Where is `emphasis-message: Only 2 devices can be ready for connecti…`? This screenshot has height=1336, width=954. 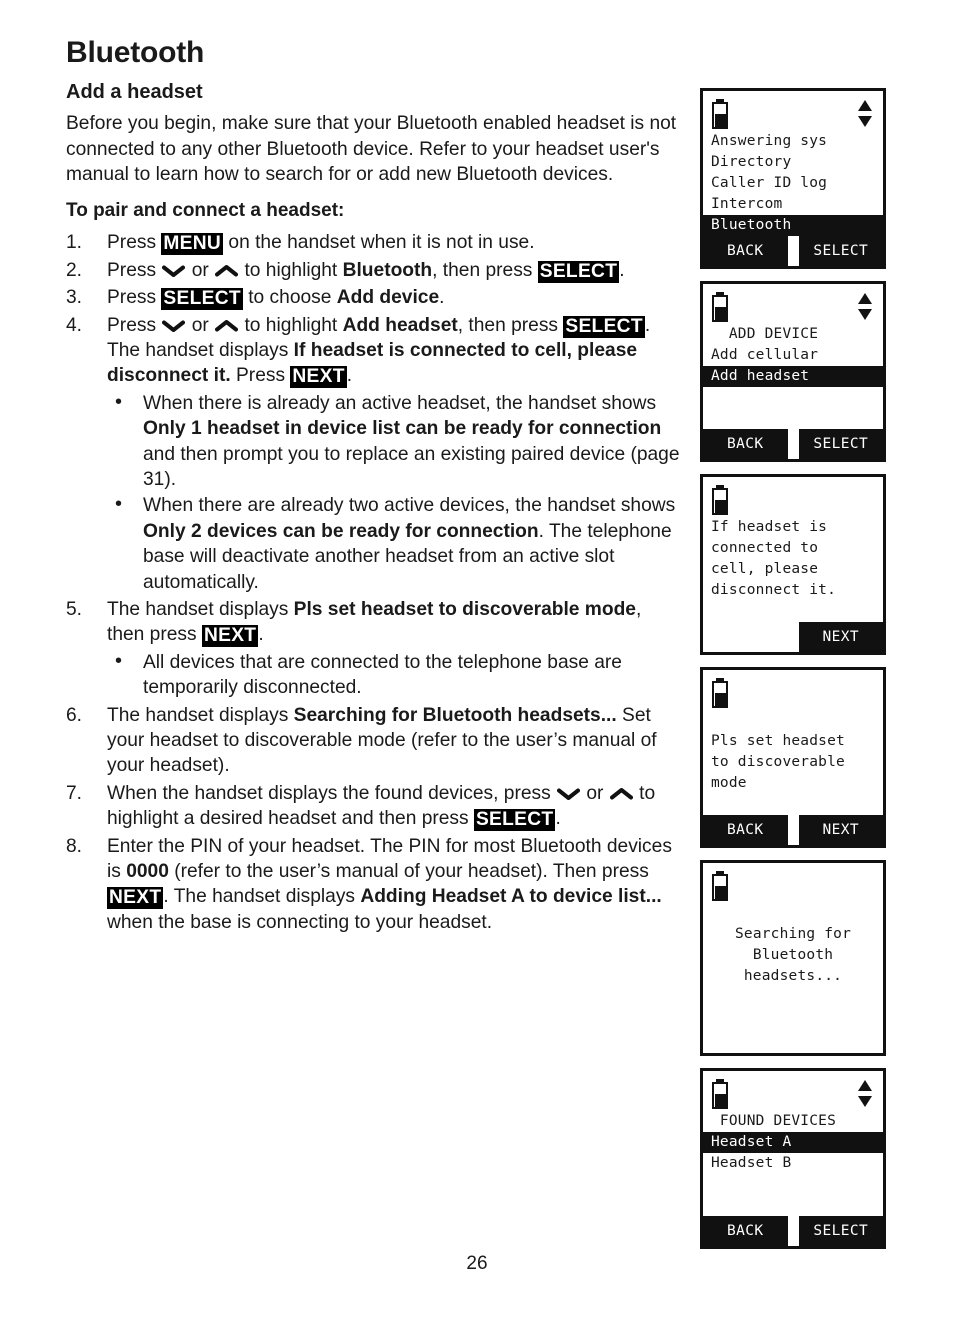
emphasis-message: Only 2 devices can be ready for connecti… is located at coordinates (341, 531).